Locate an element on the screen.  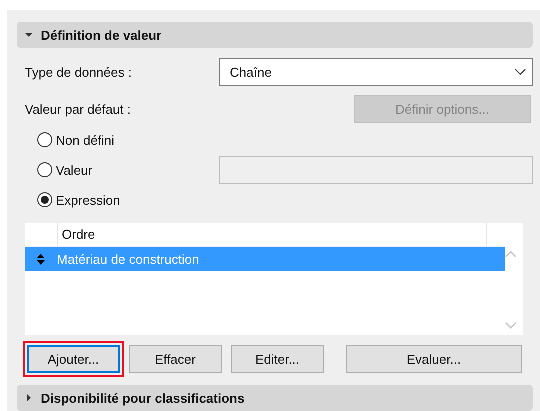
scroll-up-icon is located at coordinates (511, 254).